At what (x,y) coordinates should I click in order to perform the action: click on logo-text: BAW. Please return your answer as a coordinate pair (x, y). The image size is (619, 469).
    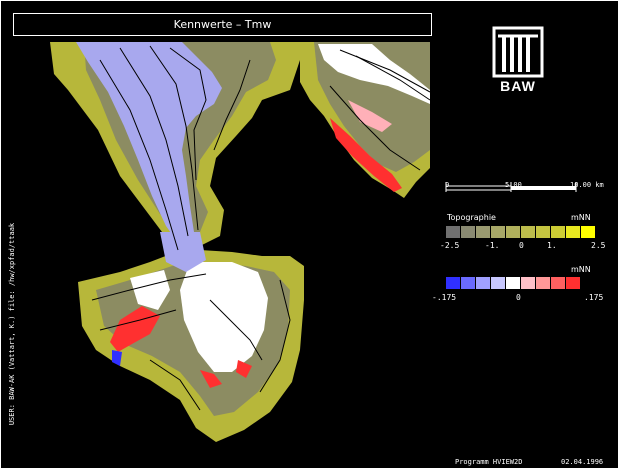
    Looking at the image, I should click on (518, 86).